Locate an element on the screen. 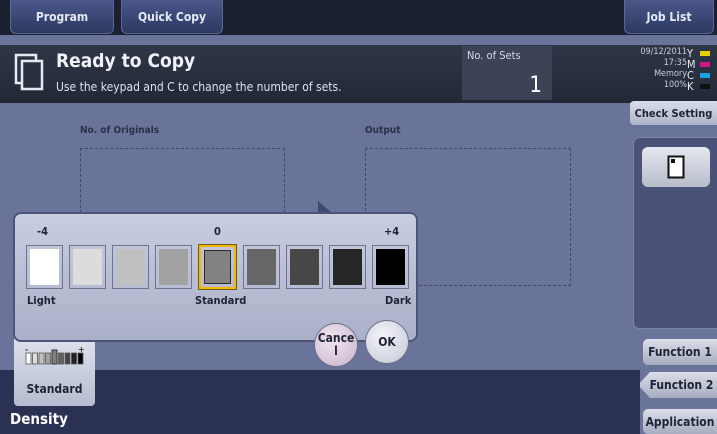 This screenshot has width=717, height=434. density-level-0-selected is located at coordinates (217, 267).